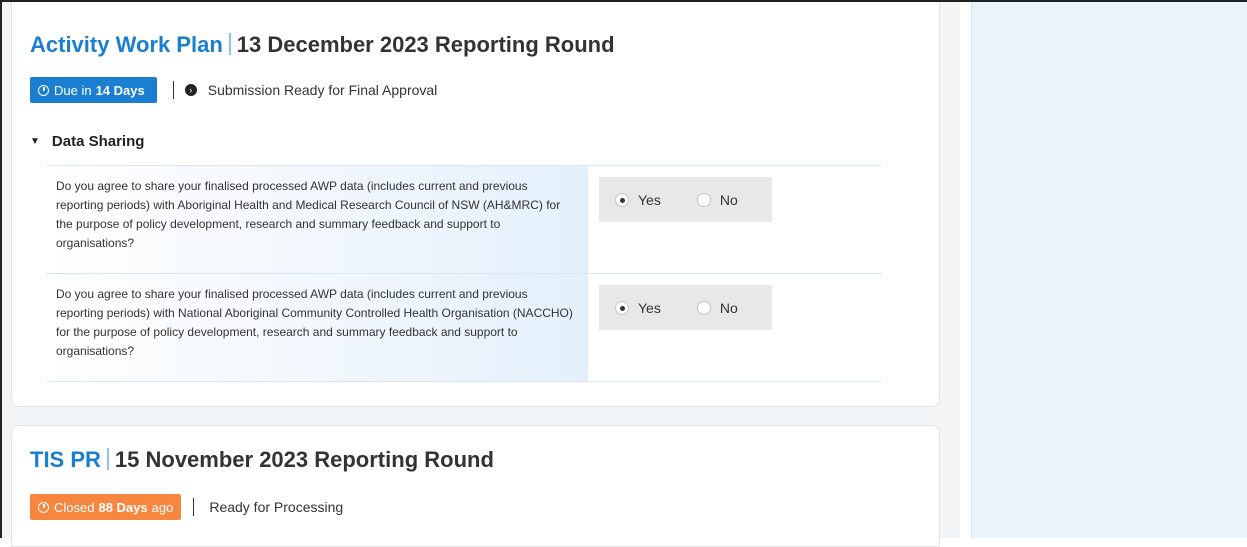 The width and height of the screenshot is (1247, 547). I want to click on badge-suffix: ago, so click(162, 507).